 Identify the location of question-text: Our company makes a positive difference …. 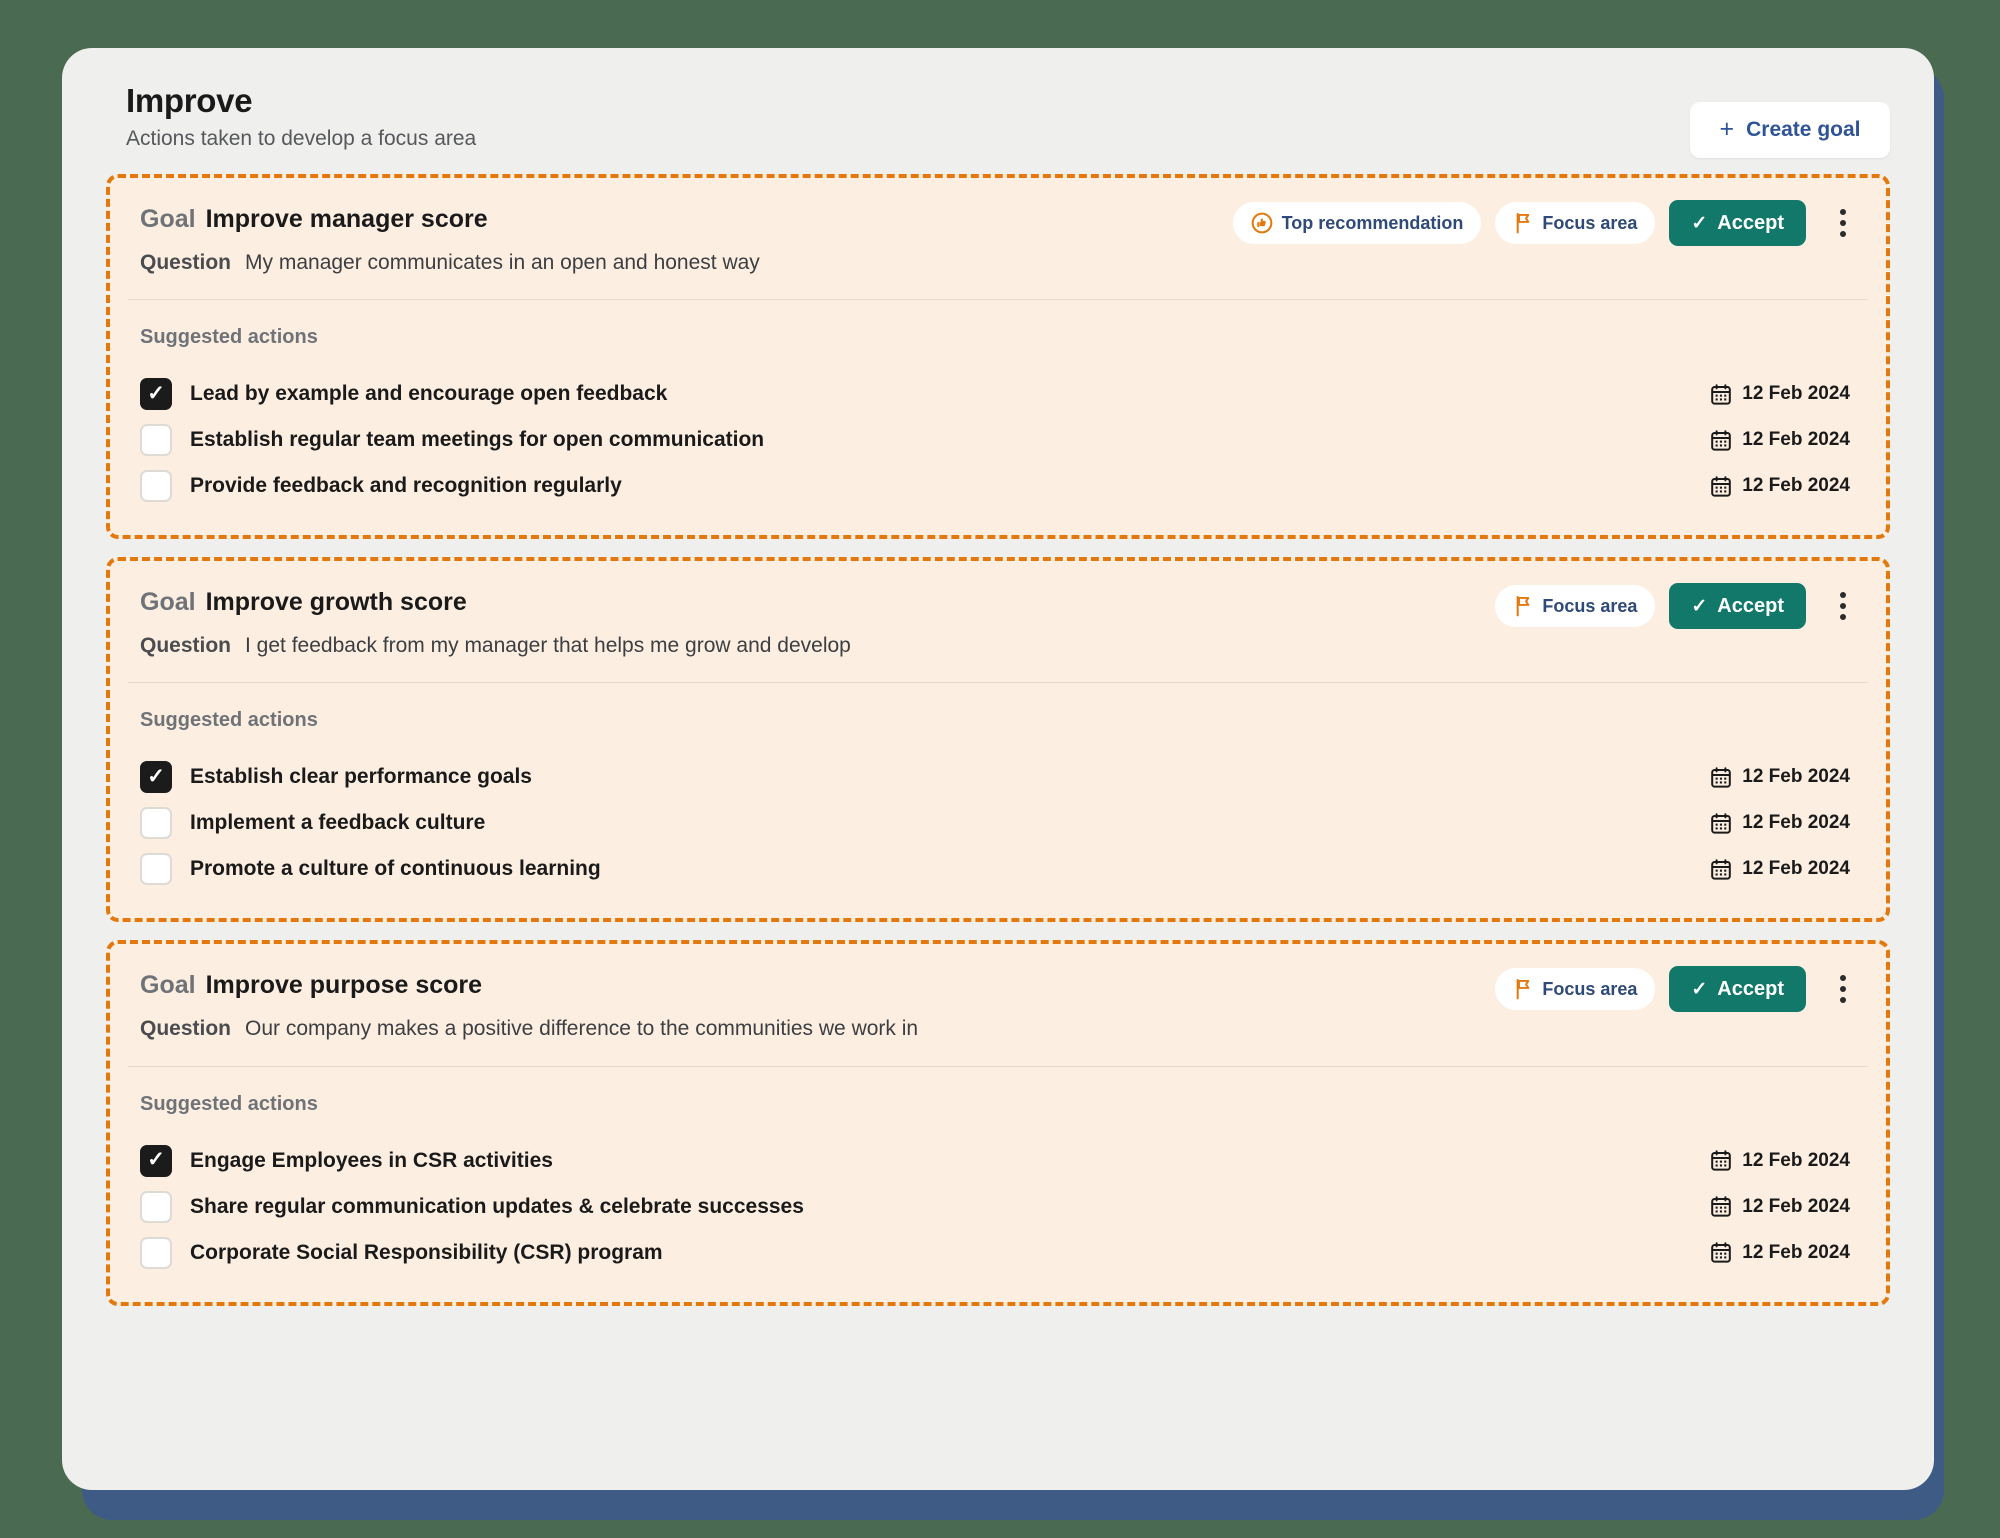
(582, 1029).